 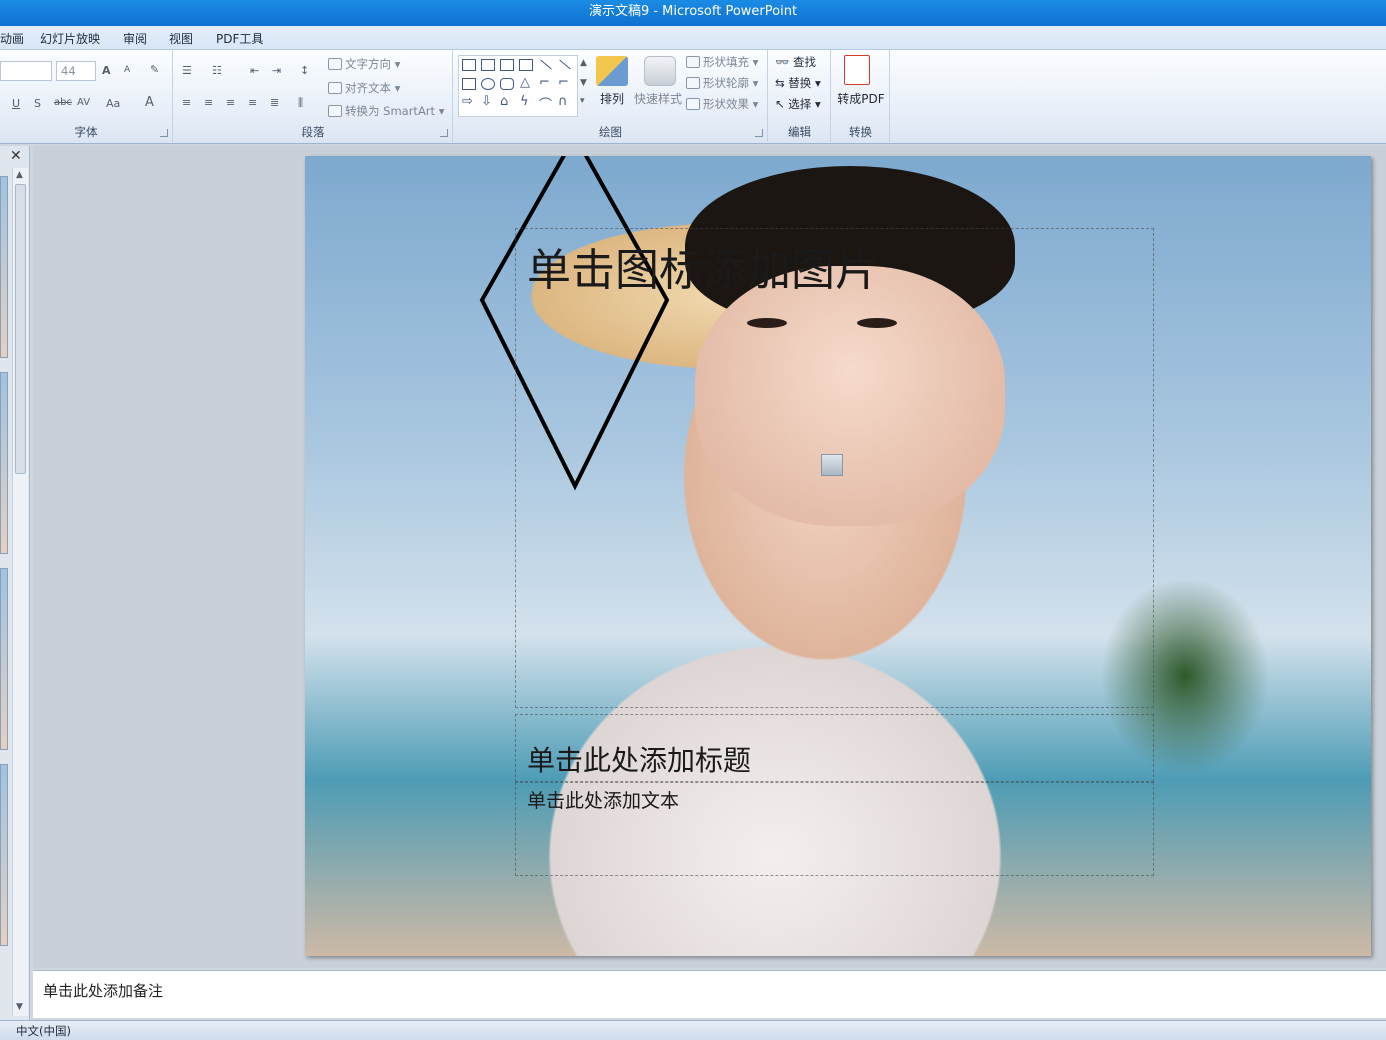 What do you see at coordinates (135, 38) in the screenshot?
I see `tab-review: 审阅` at bounding box center [135, 38].